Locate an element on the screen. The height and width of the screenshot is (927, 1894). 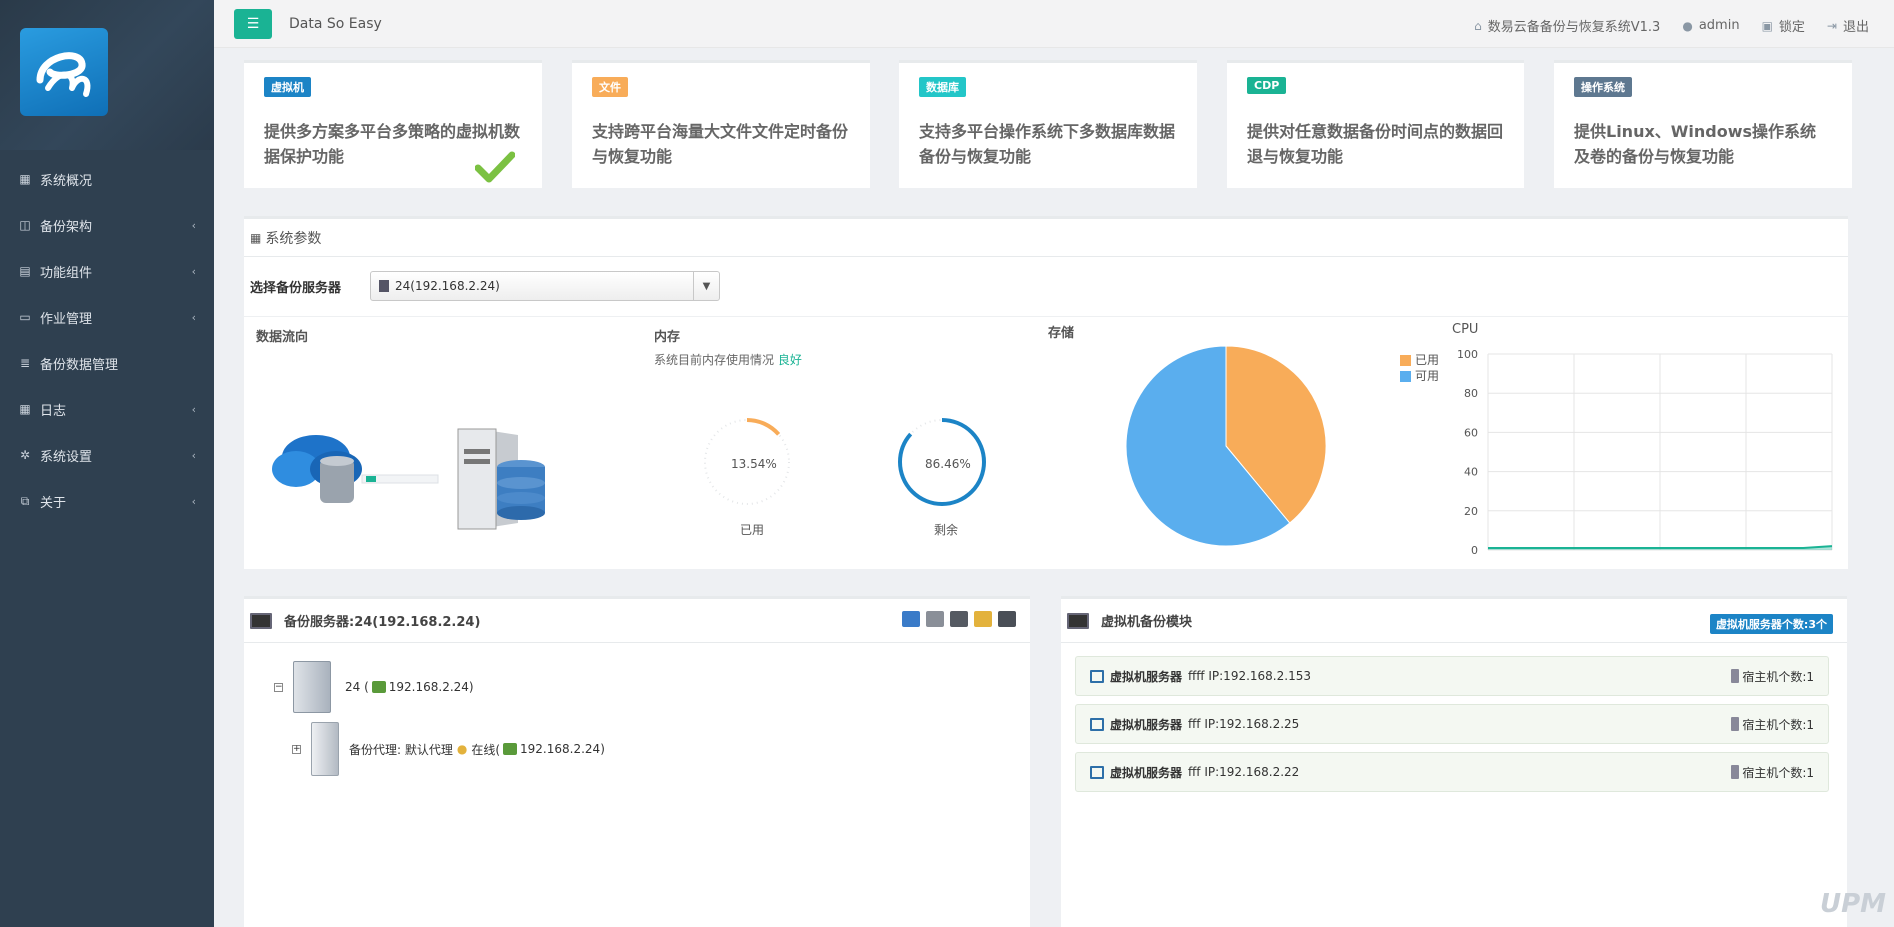
sidebar-item-backup-data: ≣ 备份数据管理 is located at coordinates (107, 363).